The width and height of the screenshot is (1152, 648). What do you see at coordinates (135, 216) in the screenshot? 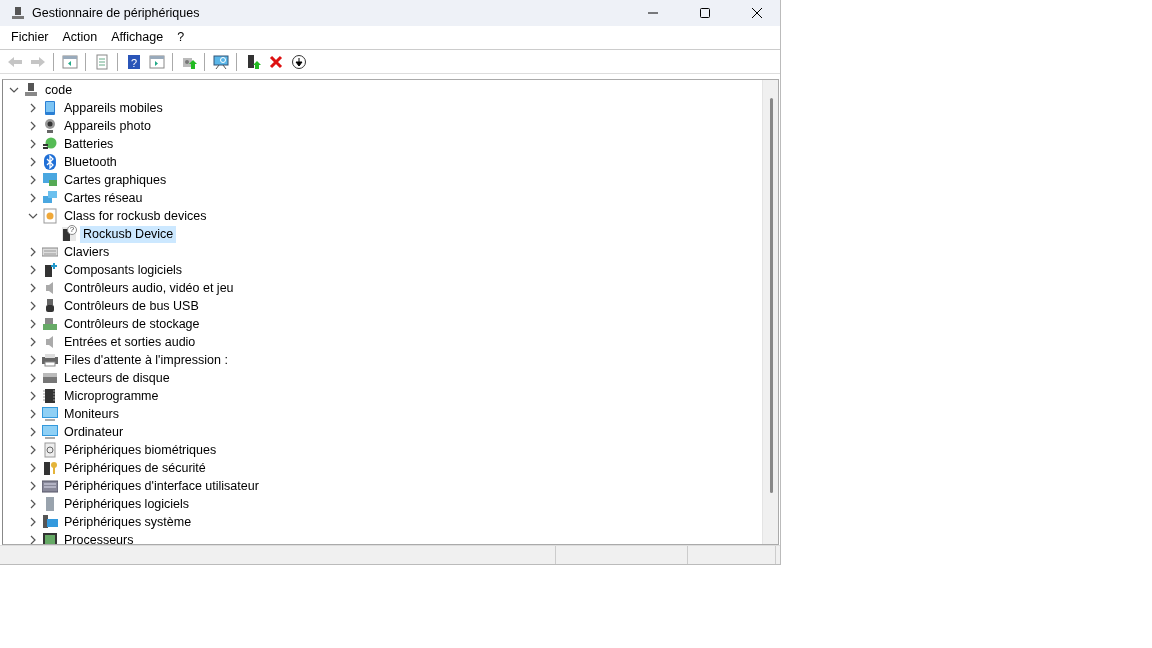
I see `tree-item: Class for rockusb devices` at bounding box center [135, 216].